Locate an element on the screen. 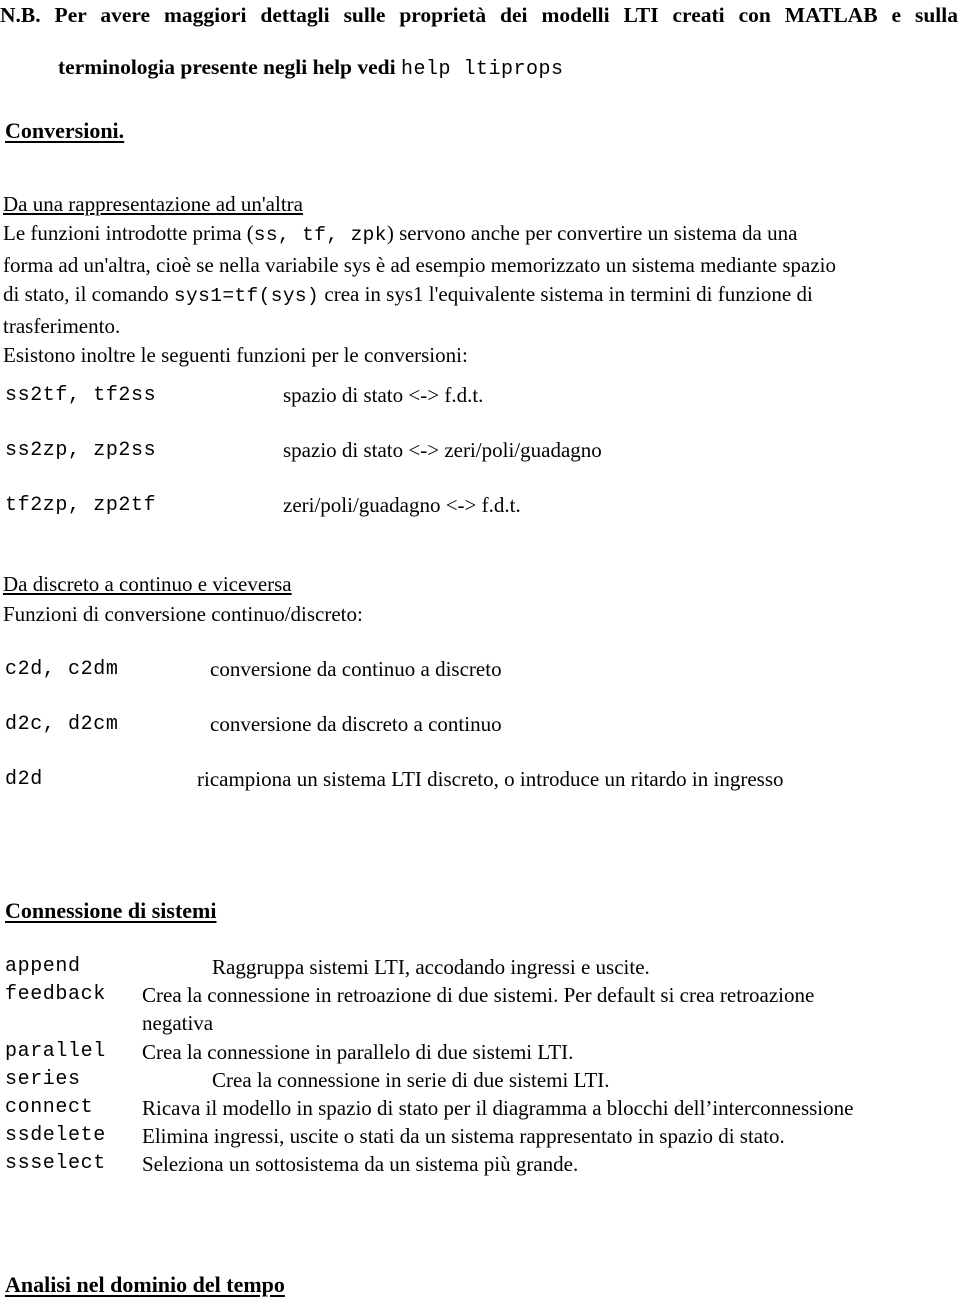 This screenshot has width=960, height=1307. conn-fn-name: append is located at coordinates (43, 966).